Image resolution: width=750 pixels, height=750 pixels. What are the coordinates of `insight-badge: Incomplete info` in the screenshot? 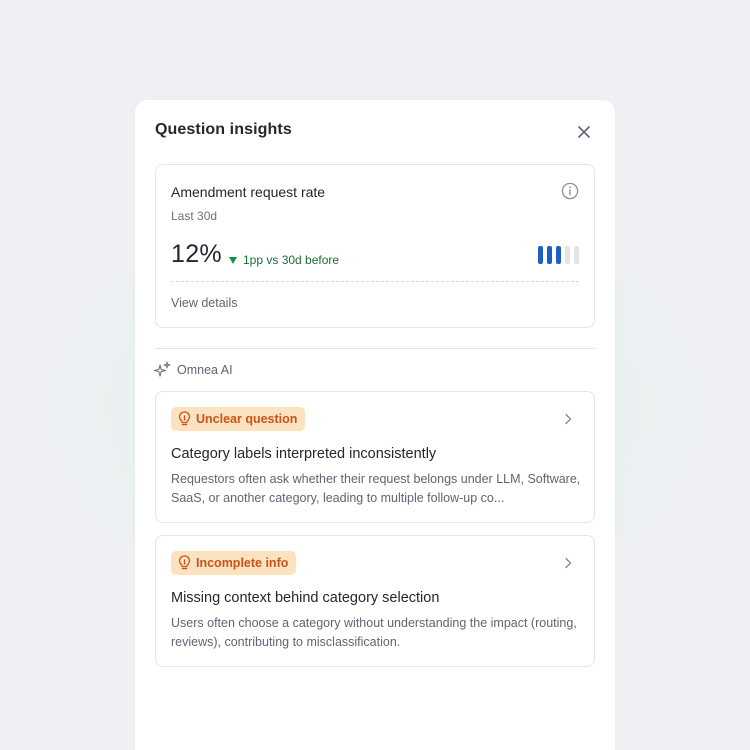 It's located at (234, 563).